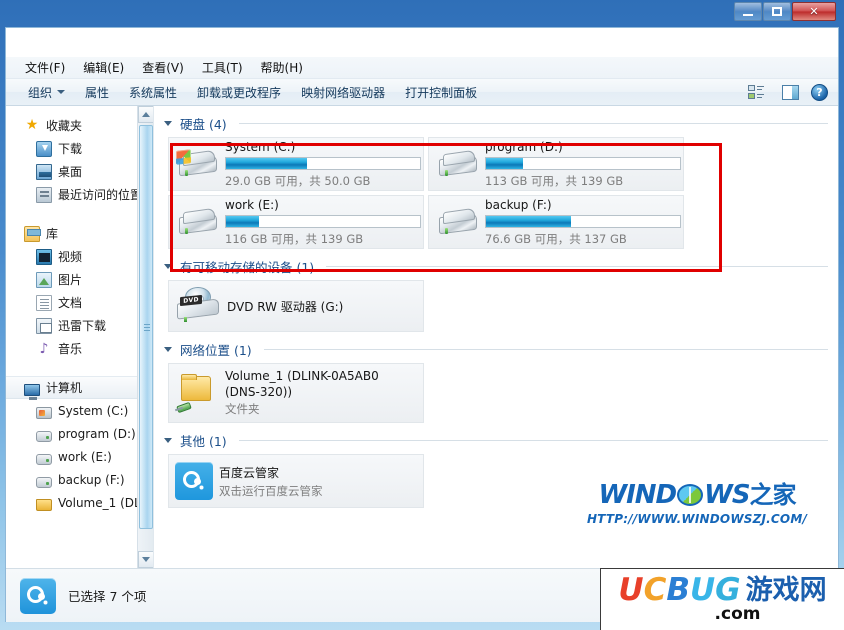  What do you see at coordinates (814, 11) in the screenshot?
I see `close-button: ✕` at bounding box center [814, 11].